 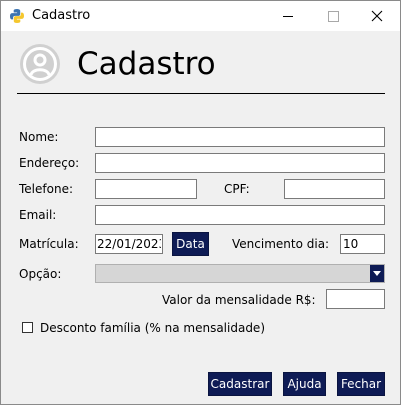 I want to click on mensalidade-input, so click(x=355, y=299).